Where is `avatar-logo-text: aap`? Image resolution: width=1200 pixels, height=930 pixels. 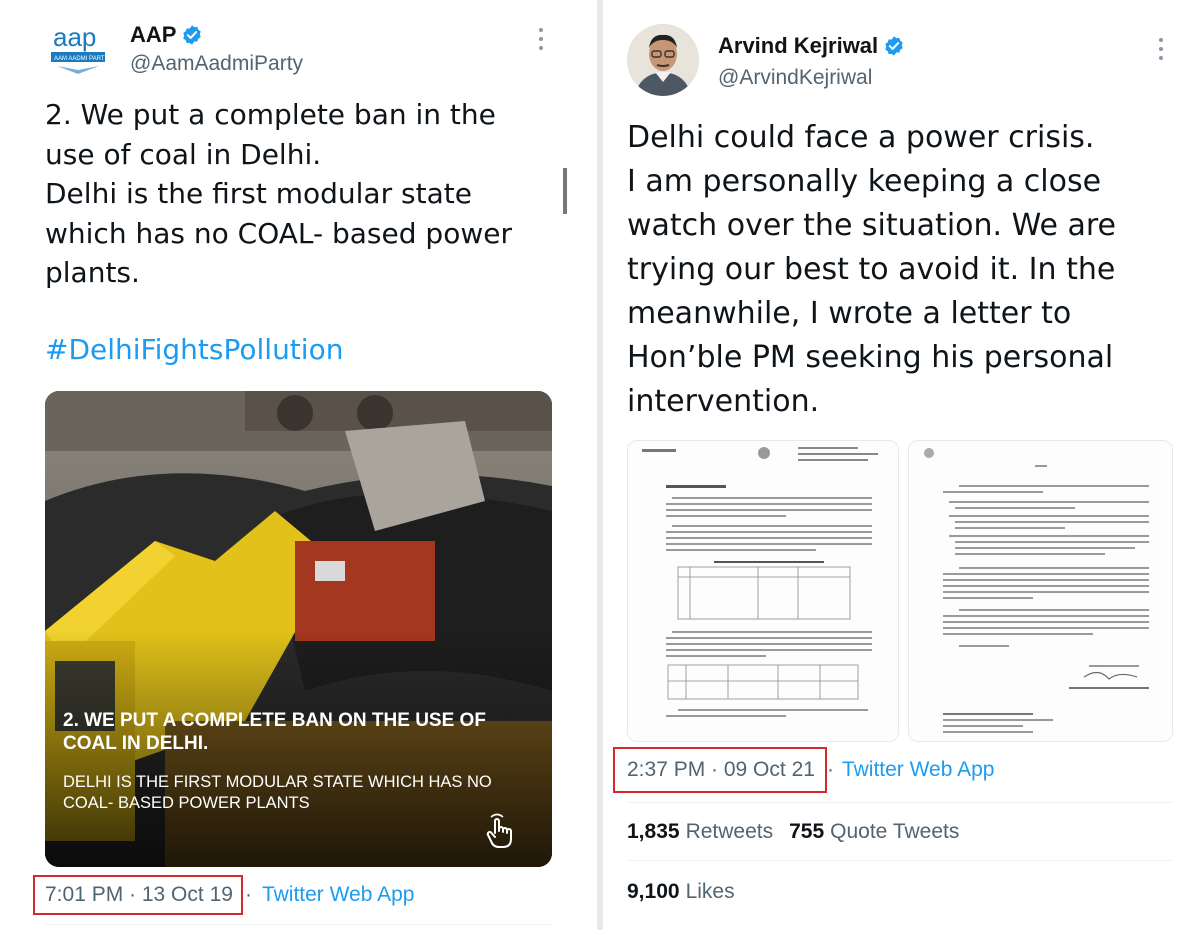 avatar-logo-text: aap is located at coordinates (74, 37).